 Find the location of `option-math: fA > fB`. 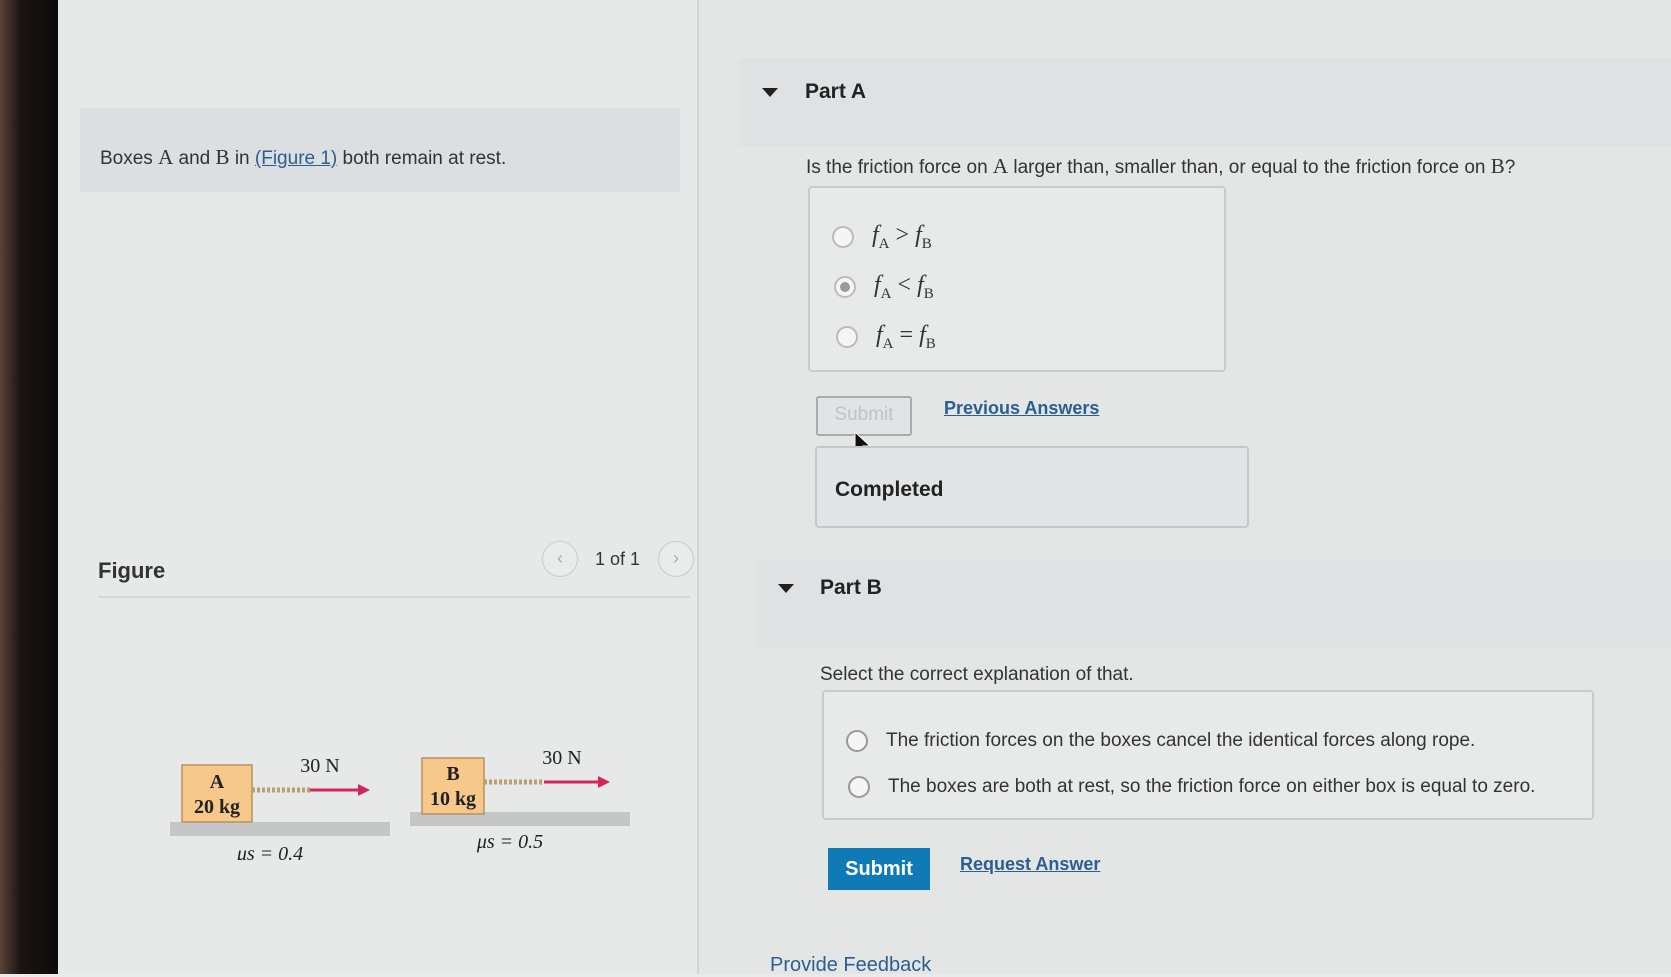

option-math: fA > fB is located at coordinates (902, 237).